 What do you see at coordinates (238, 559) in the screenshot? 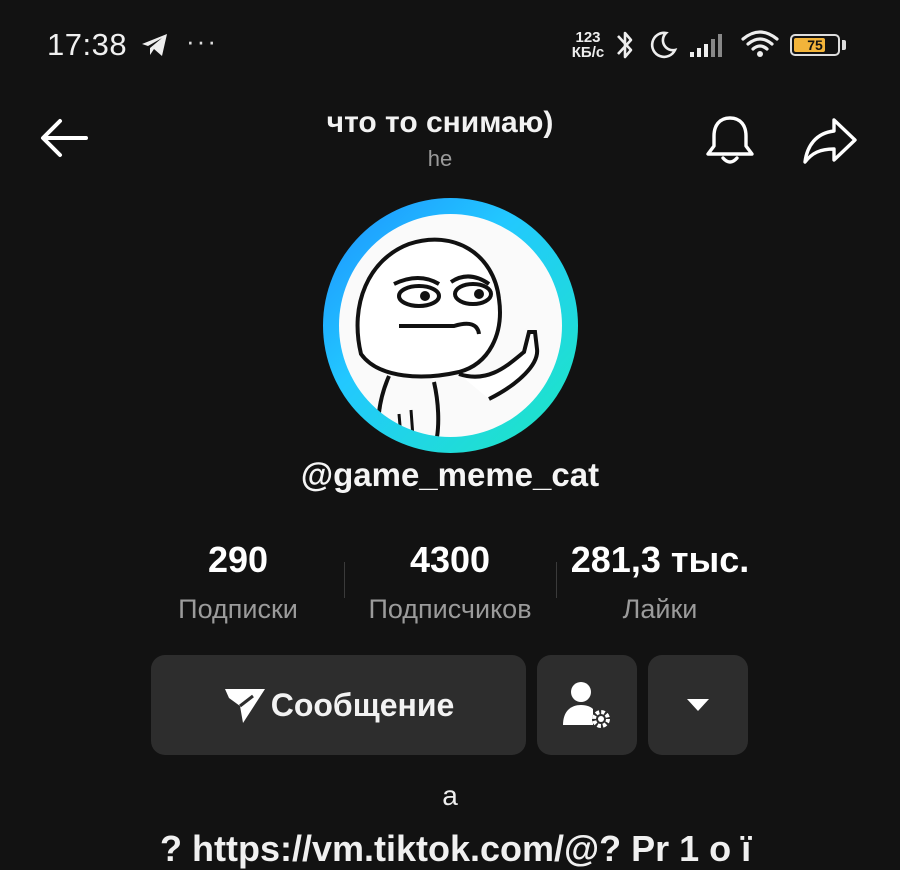
I see `stat-following-value: 290` at bounding box center [238, 559].